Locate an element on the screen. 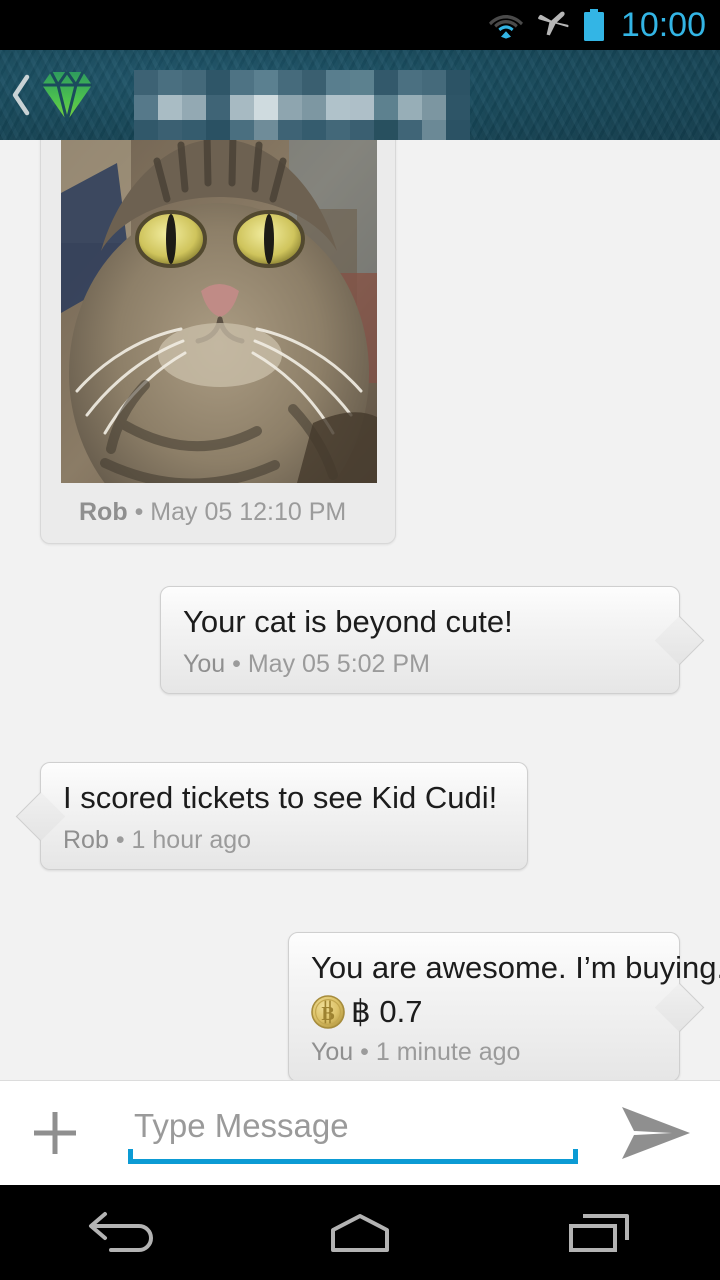  conversation-title-redacted is located at coordinates (302, 105).